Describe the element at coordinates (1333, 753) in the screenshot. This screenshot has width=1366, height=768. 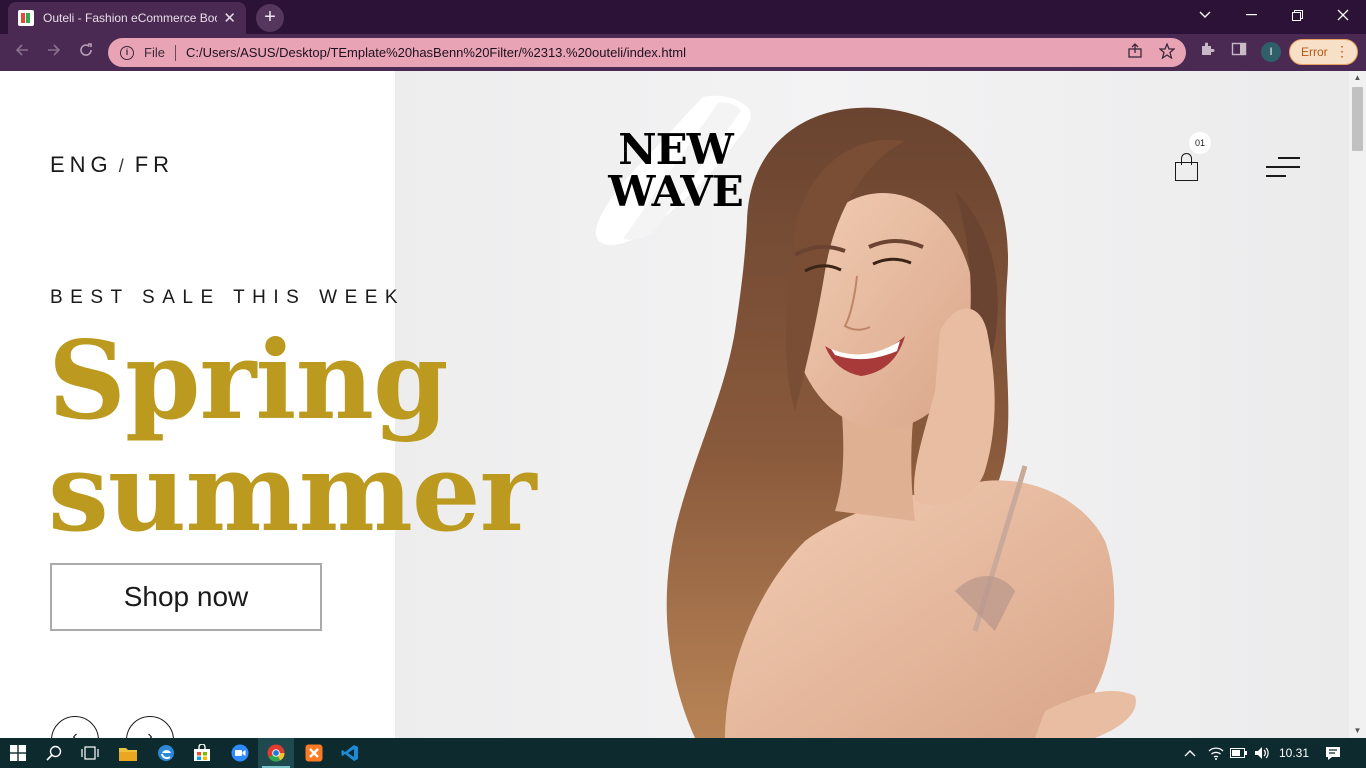
I see `notifications-icon` at that location.